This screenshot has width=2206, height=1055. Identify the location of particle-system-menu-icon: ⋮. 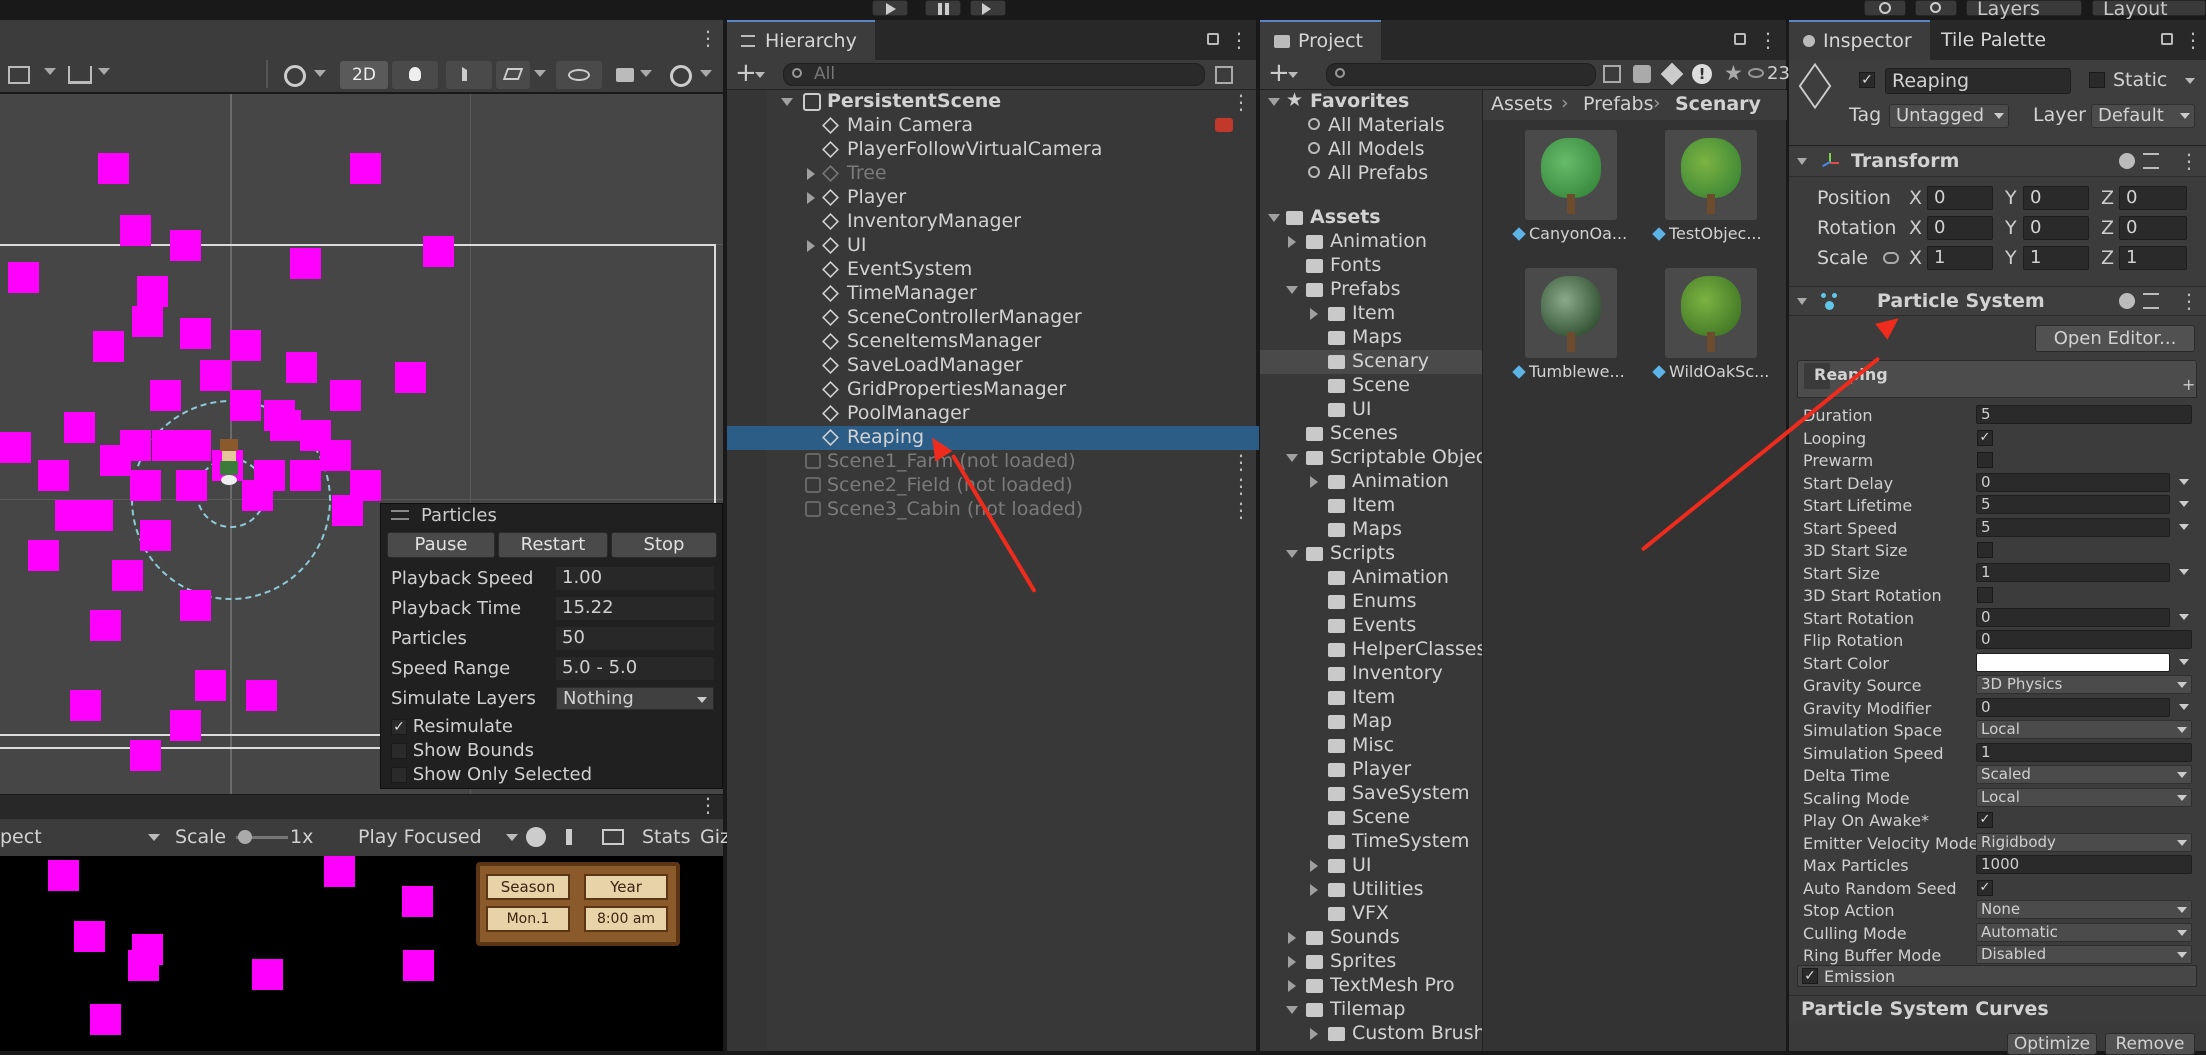
(2189, 301).